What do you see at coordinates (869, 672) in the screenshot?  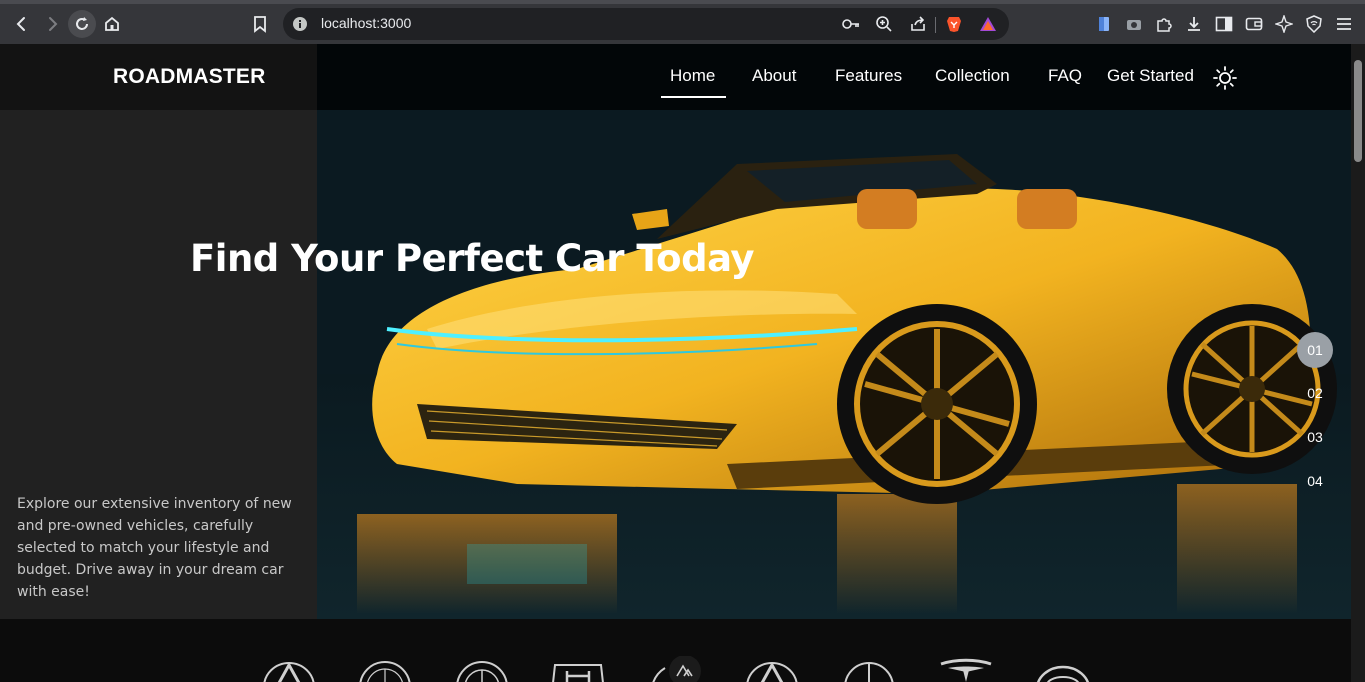 I see `mercedes-logo-icon` at bounding box center [869, 672].